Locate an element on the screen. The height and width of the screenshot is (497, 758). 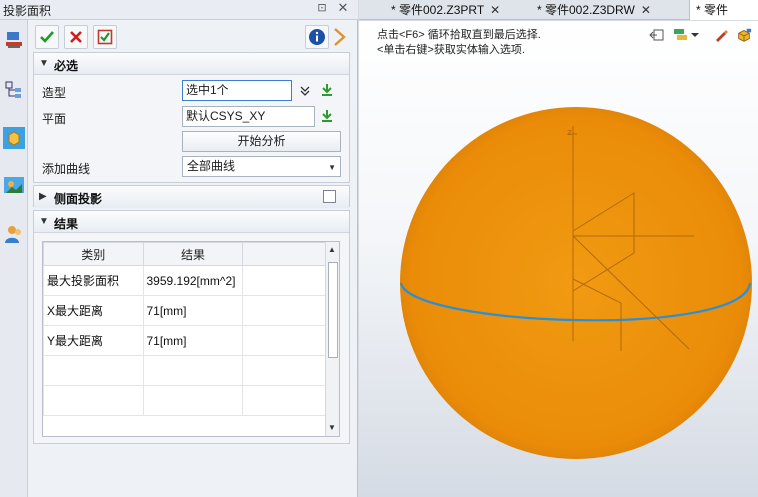
view-manager-icon is located at coordinates (14, 186).